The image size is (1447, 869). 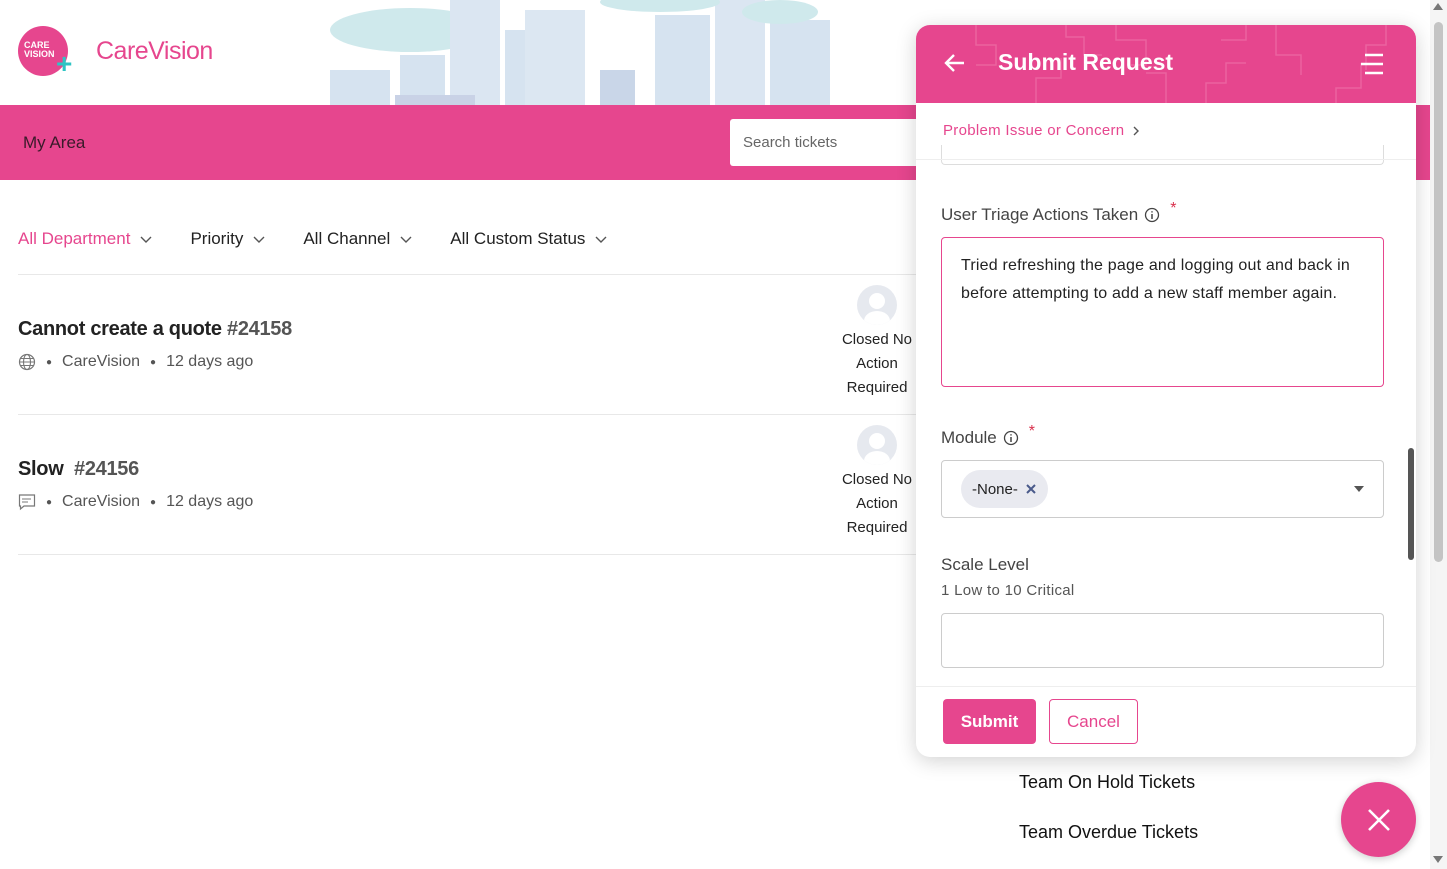 What do you see at coordinates (830, 142) in the screenshot?
I see `search-input: Search tickets` at bounding box center [830, 142].